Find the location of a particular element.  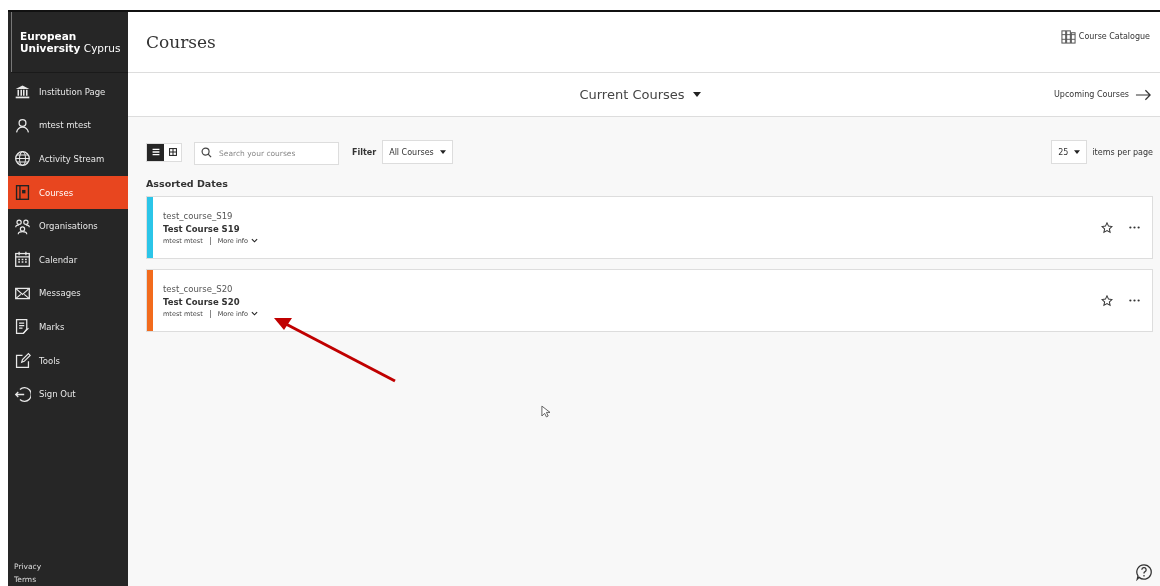

course-name-link: Test Course S20 is located at coordinates (632, 301).